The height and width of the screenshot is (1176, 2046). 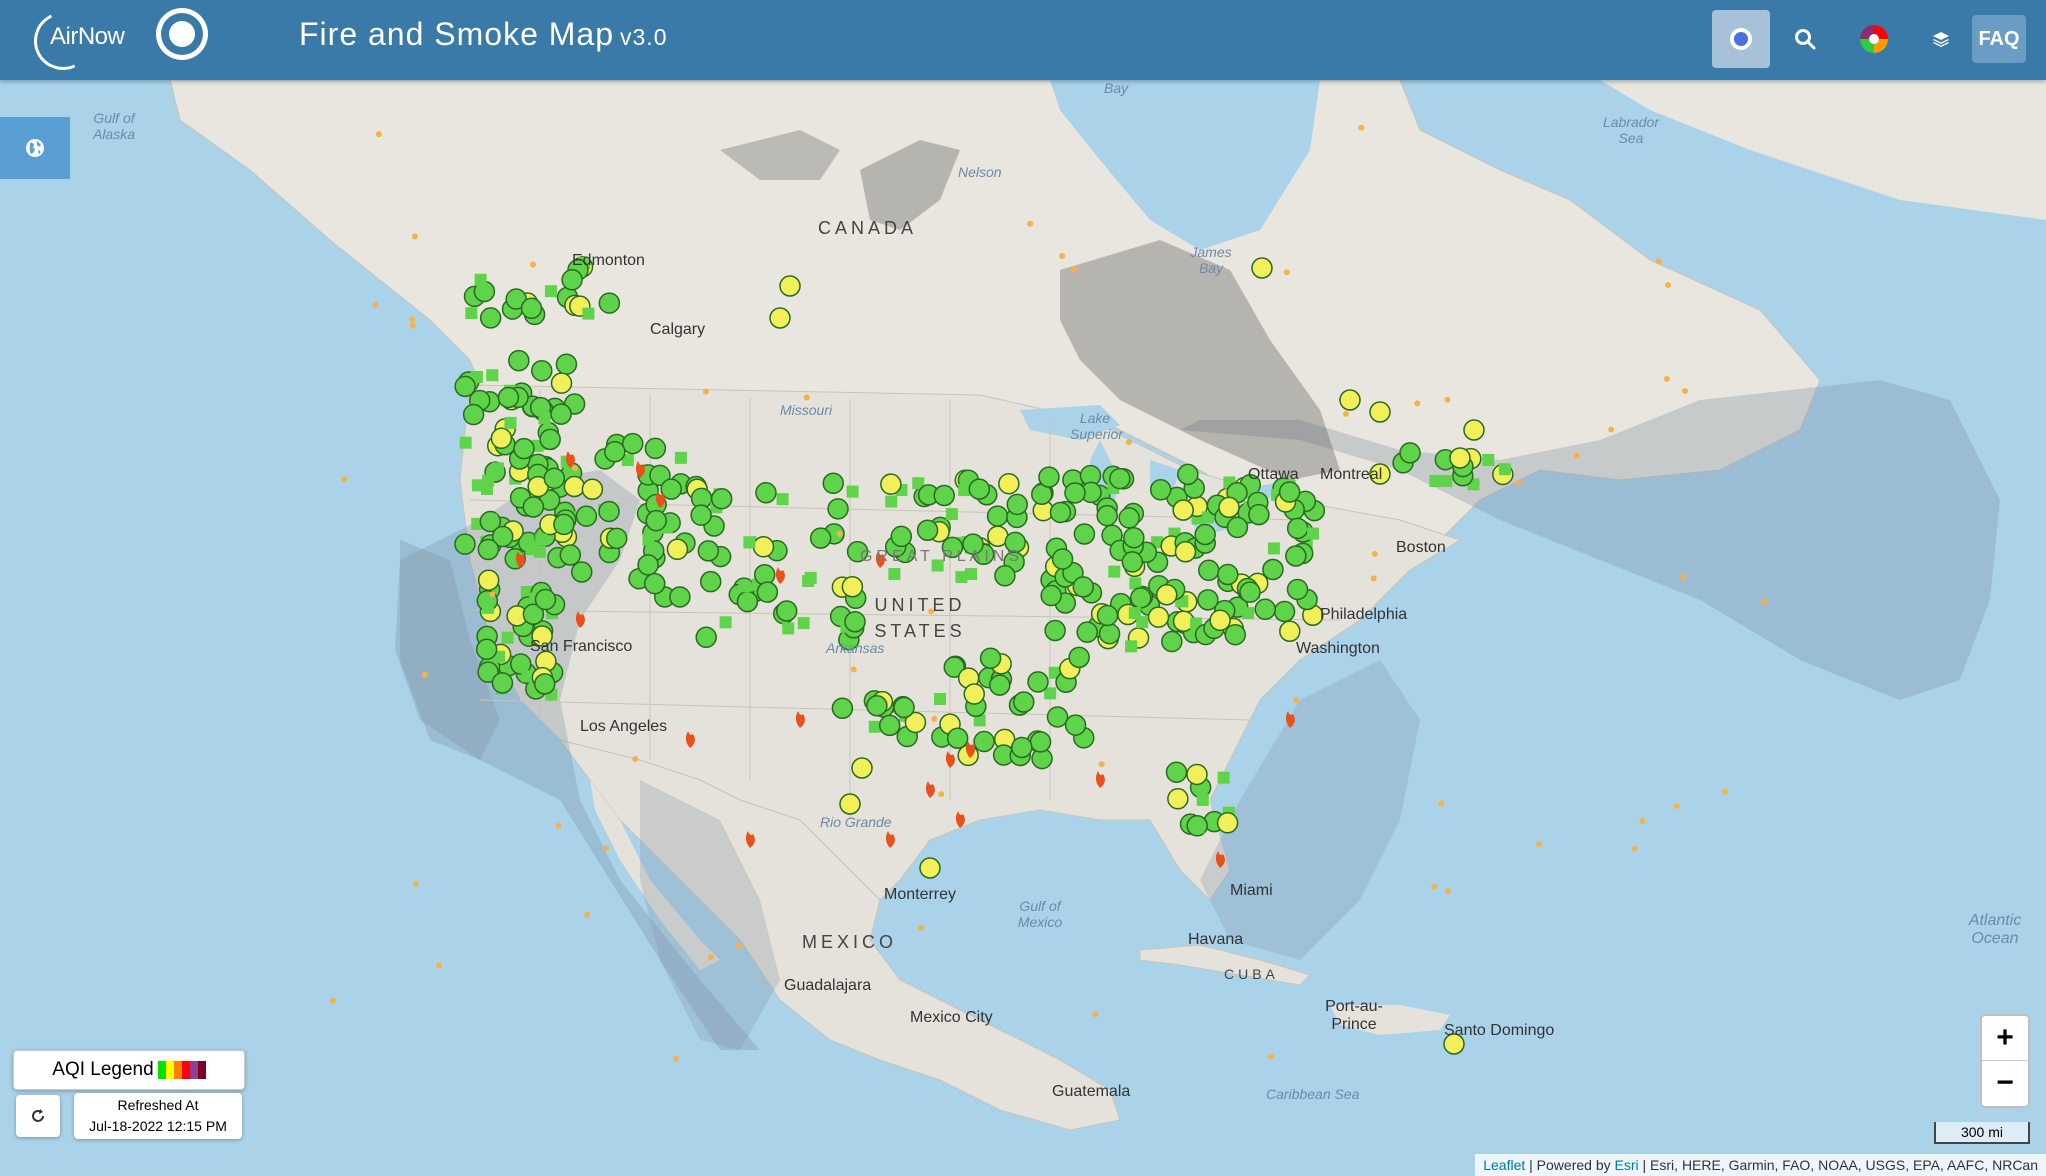 I want to click on faq-button: FAQ, so click(x=1999, y=39).